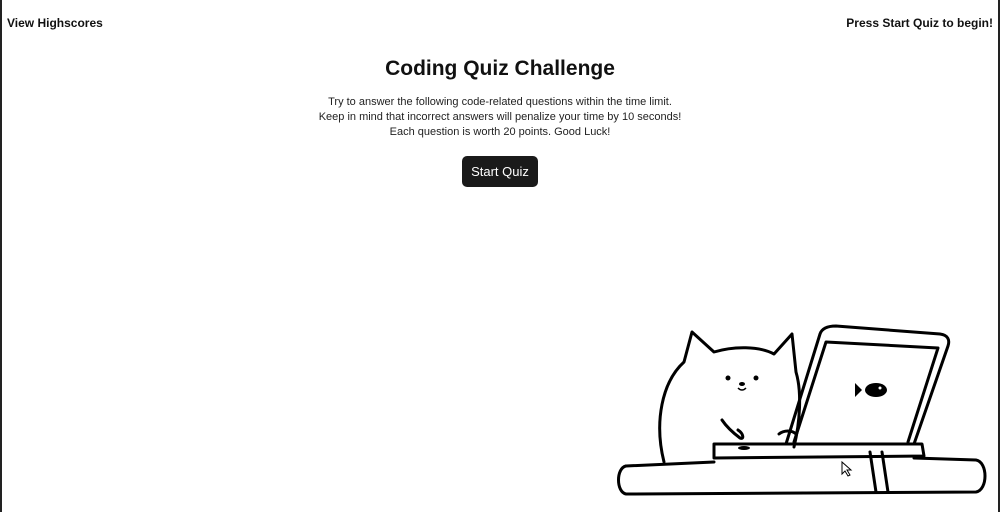  Describe the element at coordinates (55, 23) in the screenshot. I see `view-highscores-link: View Highscores` at that location.